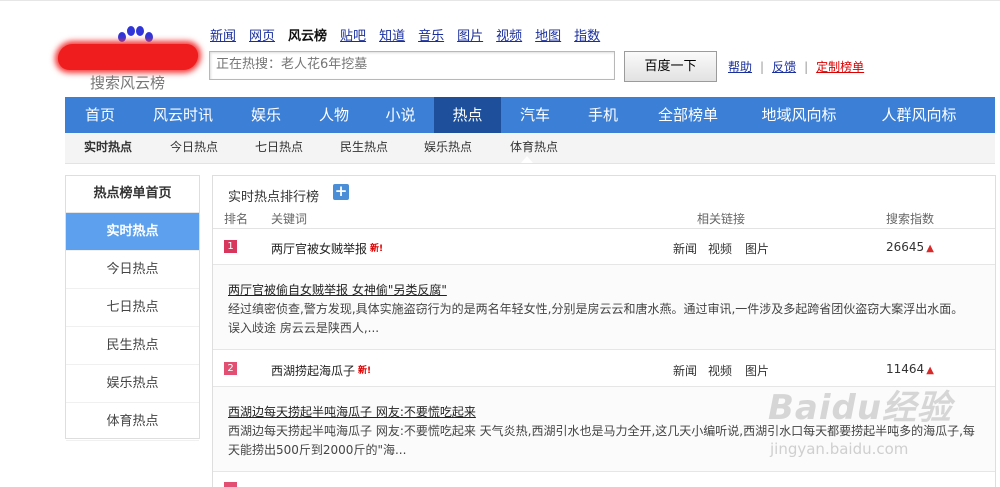  I want to click on search-button: 百度一下, so click(670, 66).